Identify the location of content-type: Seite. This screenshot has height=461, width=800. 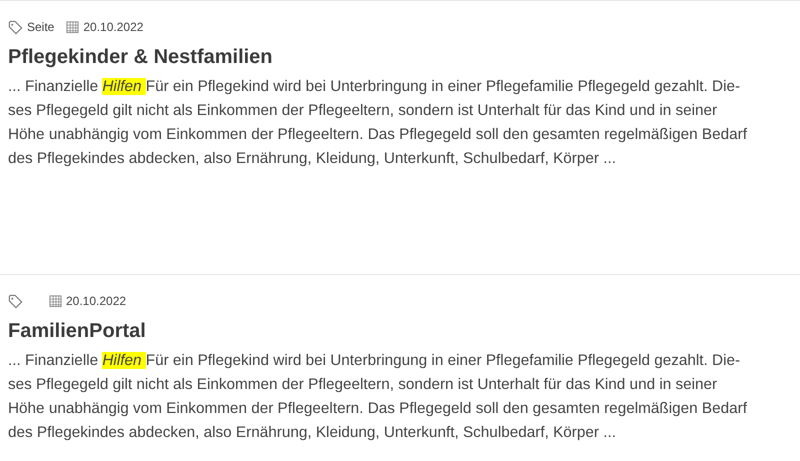
(40, 27).